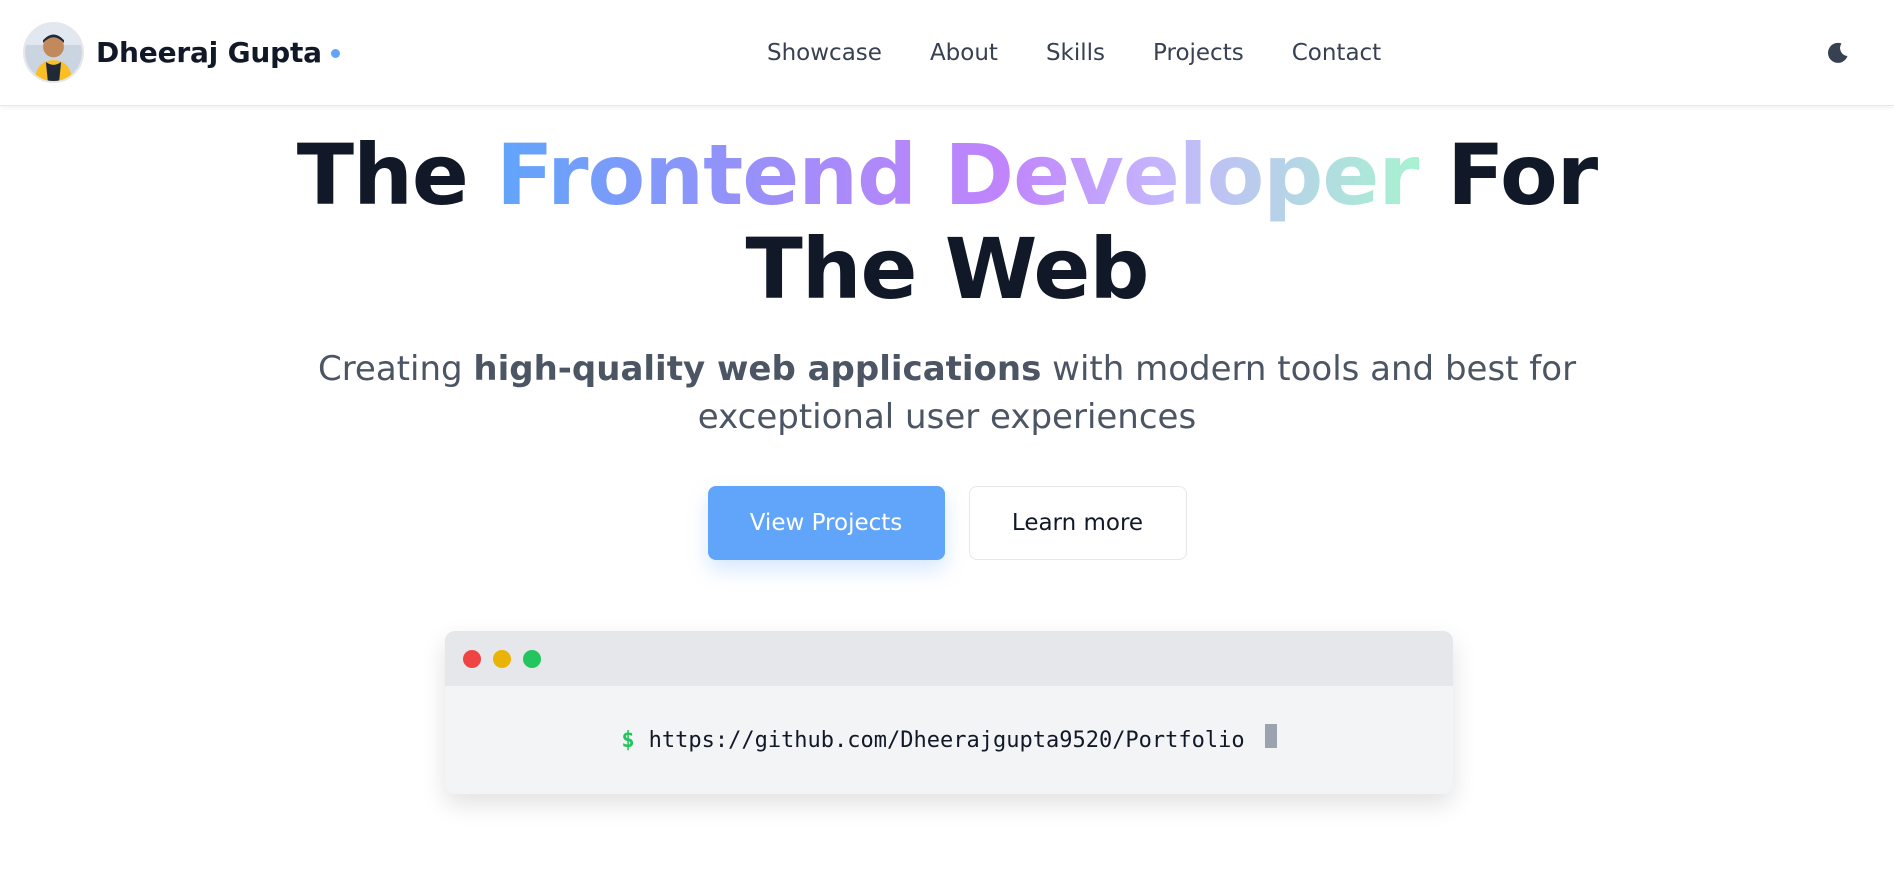 The height and width of the screenshot is (883, 1894). I want to click on hero-title-line2: The Web, so click(947, 269).